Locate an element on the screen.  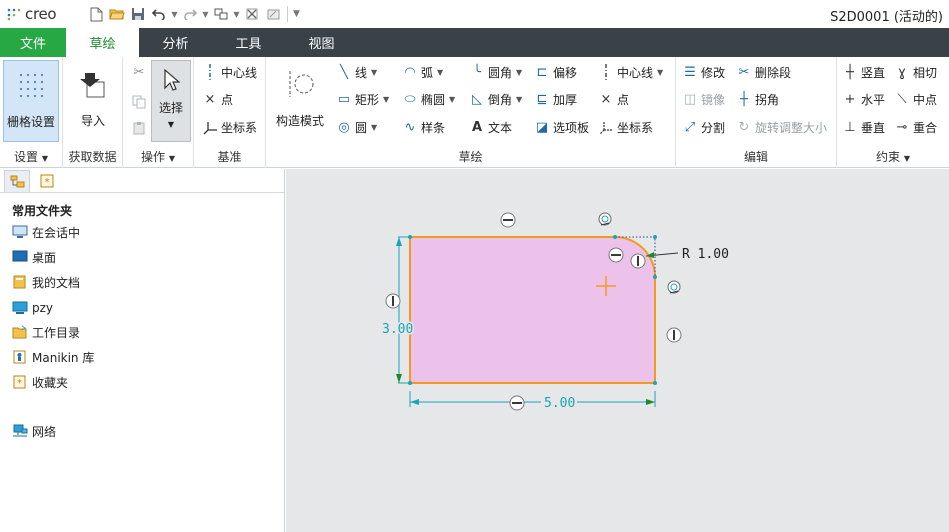
coincident-button: ⊸ 重合 is located at coordinates (915, 127).